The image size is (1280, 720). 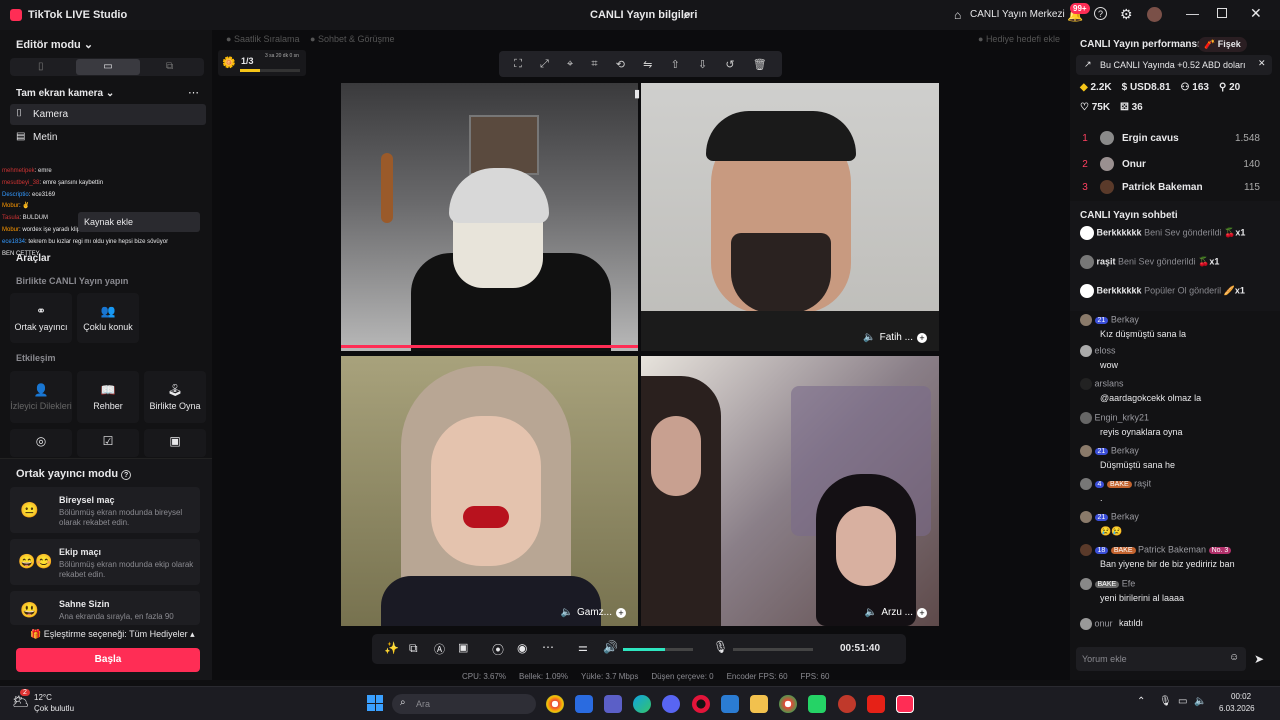 I want to click on mic-slider, so click(x=773, y=649).